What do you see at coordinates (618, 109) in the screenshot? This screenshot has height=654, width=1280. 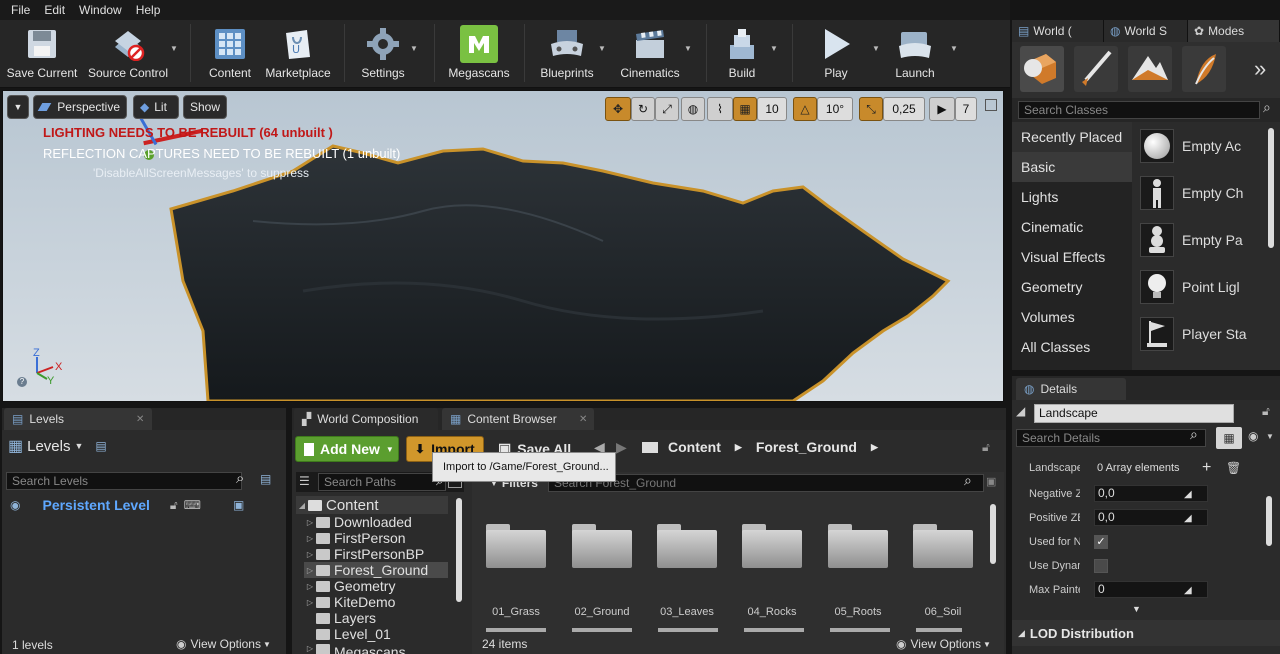 I see `translate-tool-icon: ✥` at bounding box center [618, 109].